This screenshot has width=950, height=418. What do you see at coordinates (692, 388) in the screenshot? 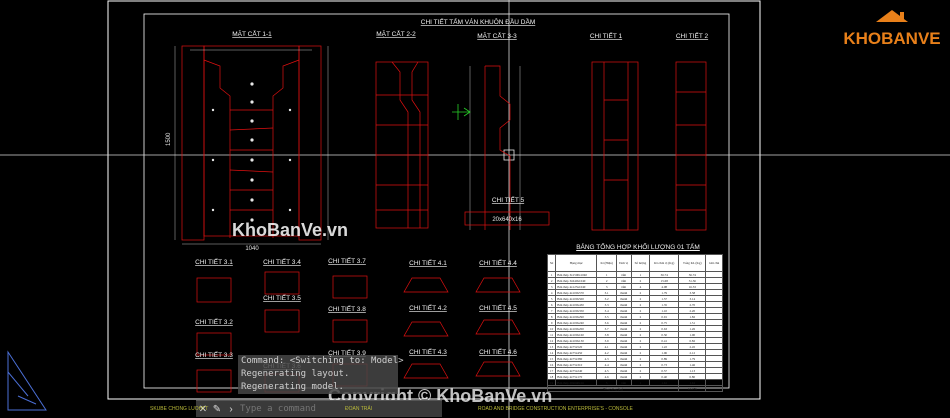
I see `table-total-value: 104.79` at bounding box center [692, 388].